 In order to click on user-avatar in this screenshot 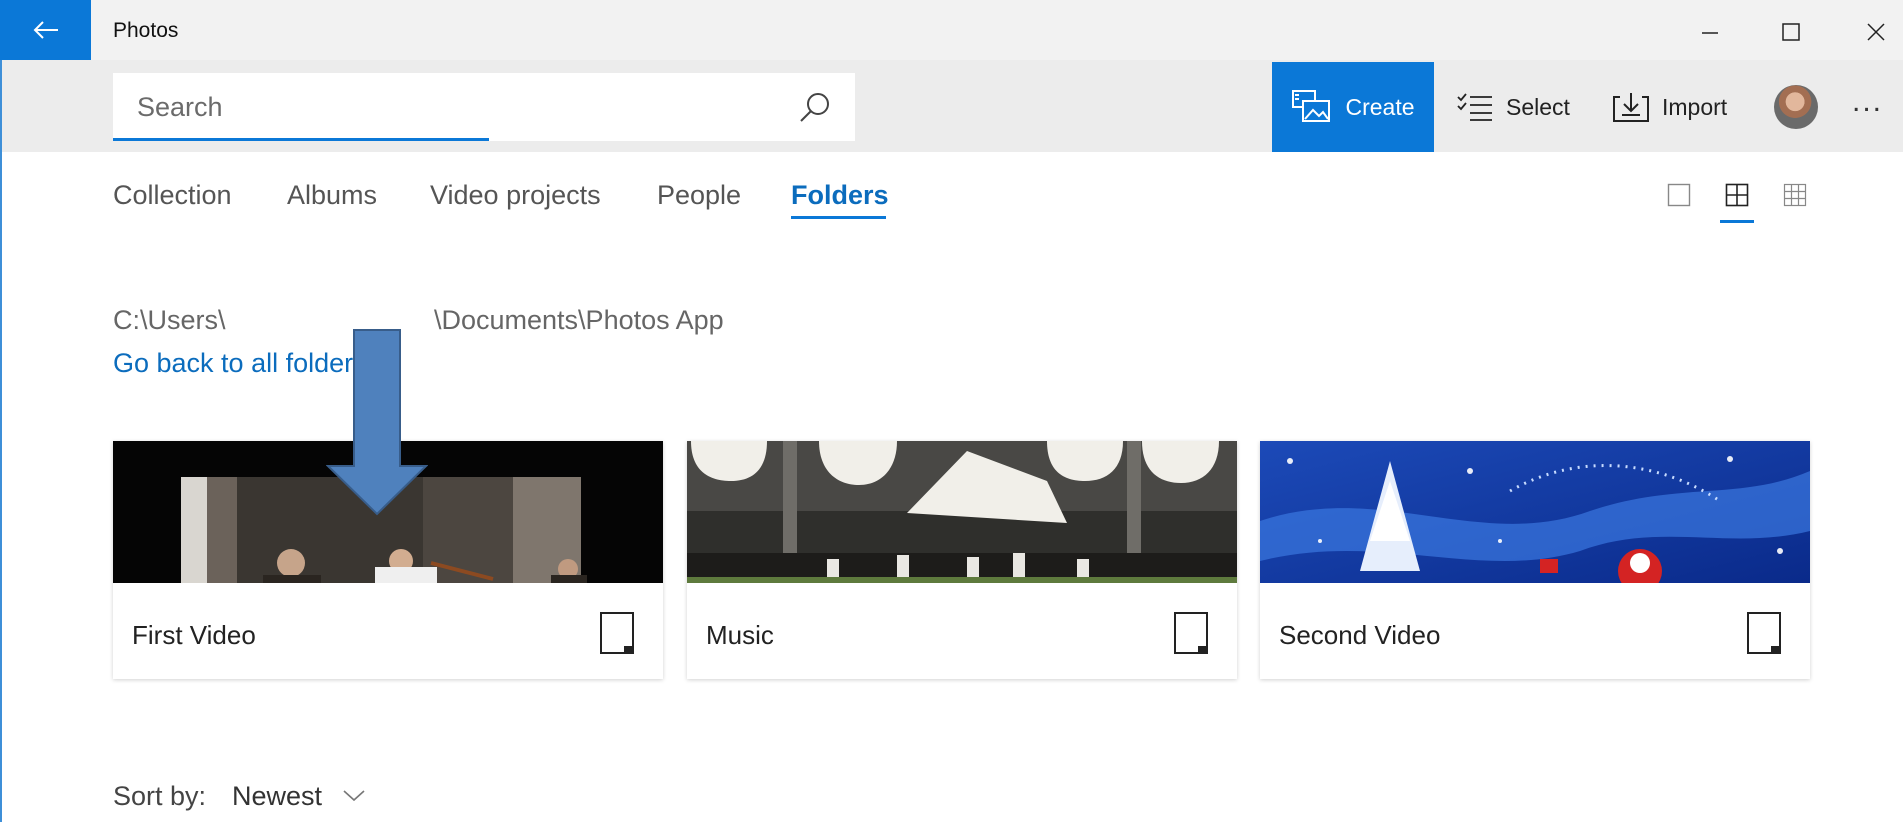, I will do `click(1796, 107)`.